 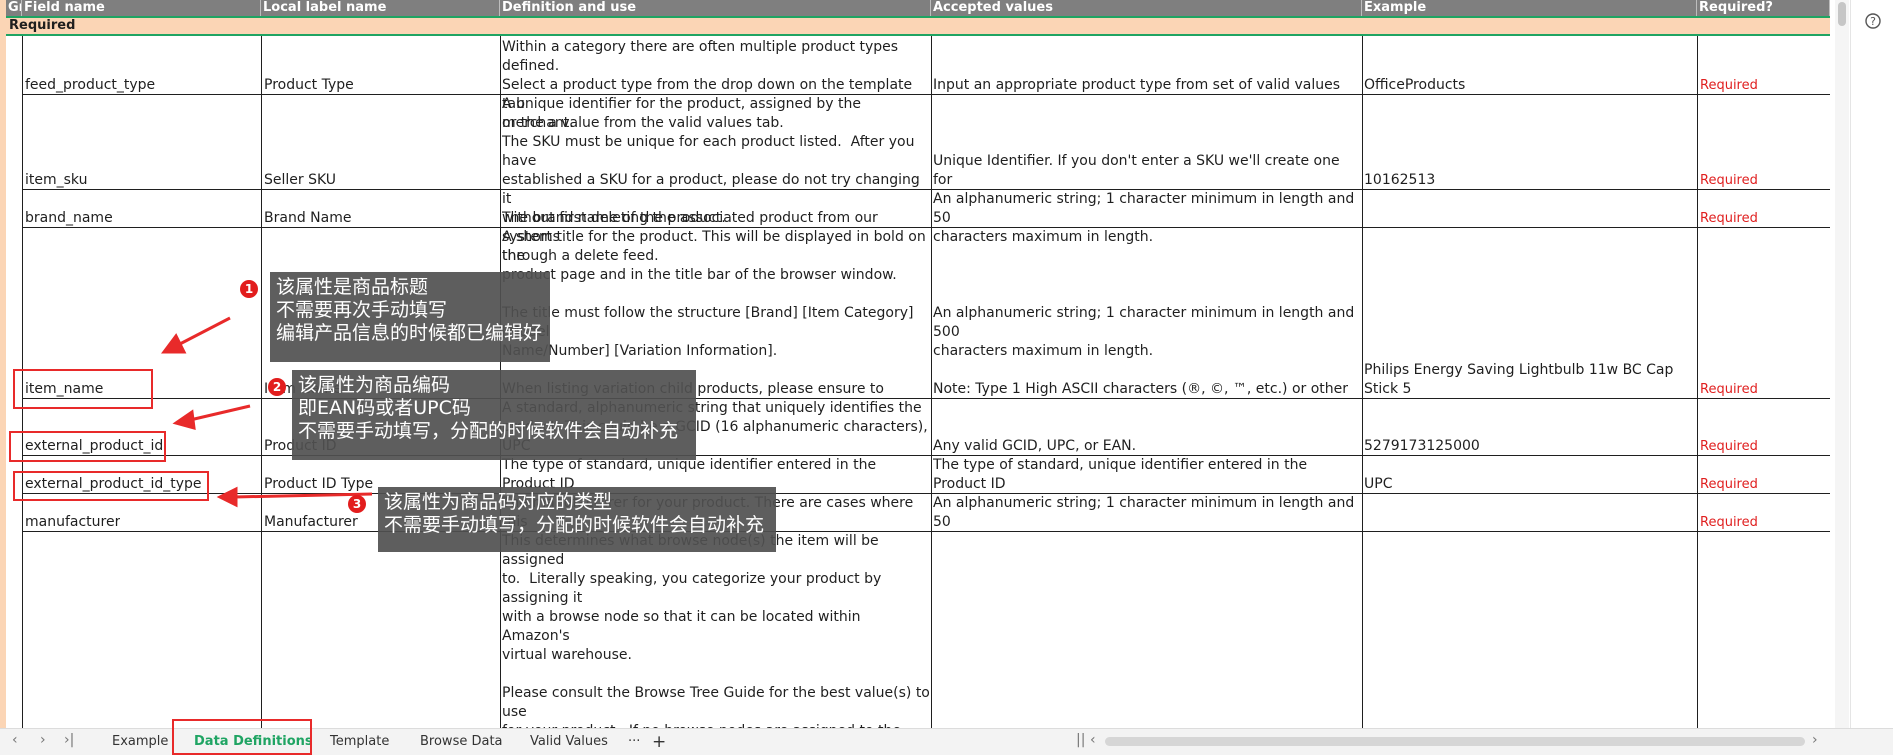 I want to click on callout-1: 该属性是商品标题 不需要再次手动填写 编辑产品信息的时候都已编辑好, so click(x=410, y=317).